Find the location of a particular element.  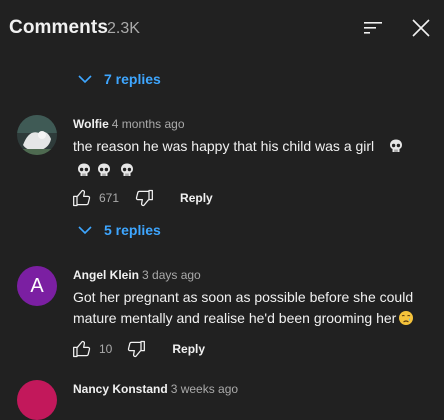

comment-header: Wolfie 4 months ago is located at coordinates (129, 124).